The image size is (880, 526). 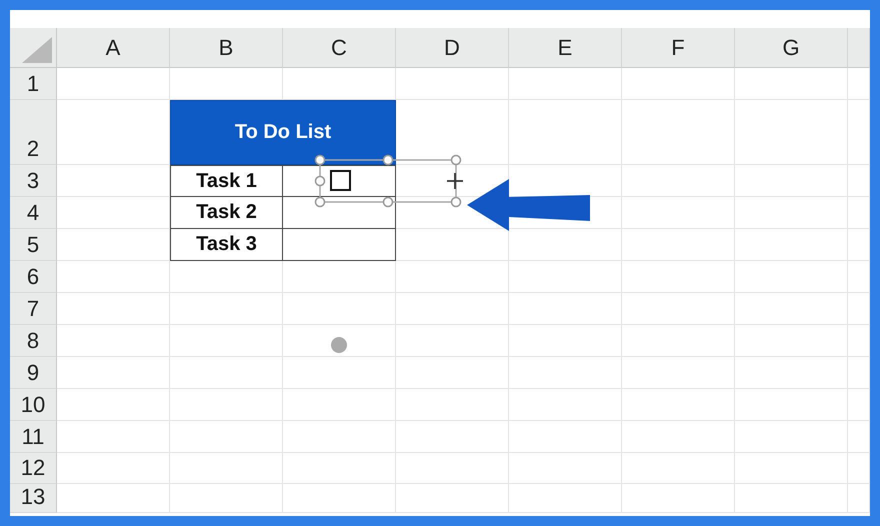 What do you see at coordinates (678, 48) in the screenshot?
I see `column-header: F` at bounding box center [678, 48].